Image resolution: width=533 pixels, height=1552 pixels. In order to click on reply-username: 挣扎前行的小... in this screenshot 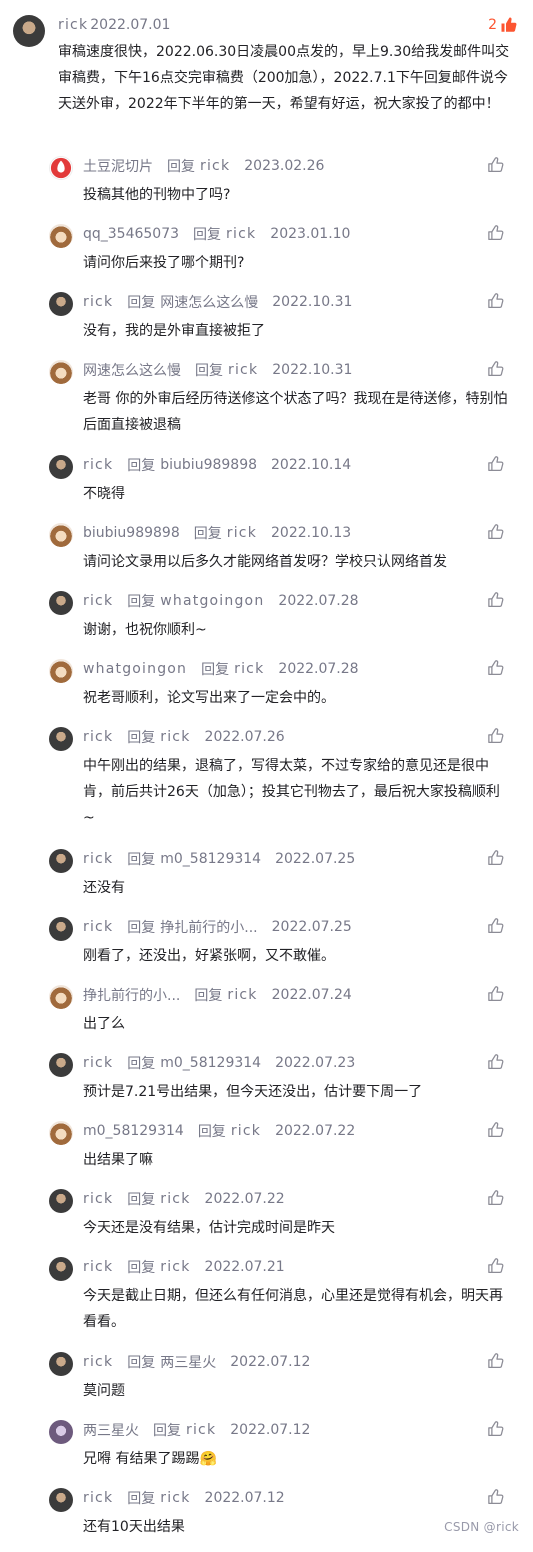, I will do `click(131, 995)`.